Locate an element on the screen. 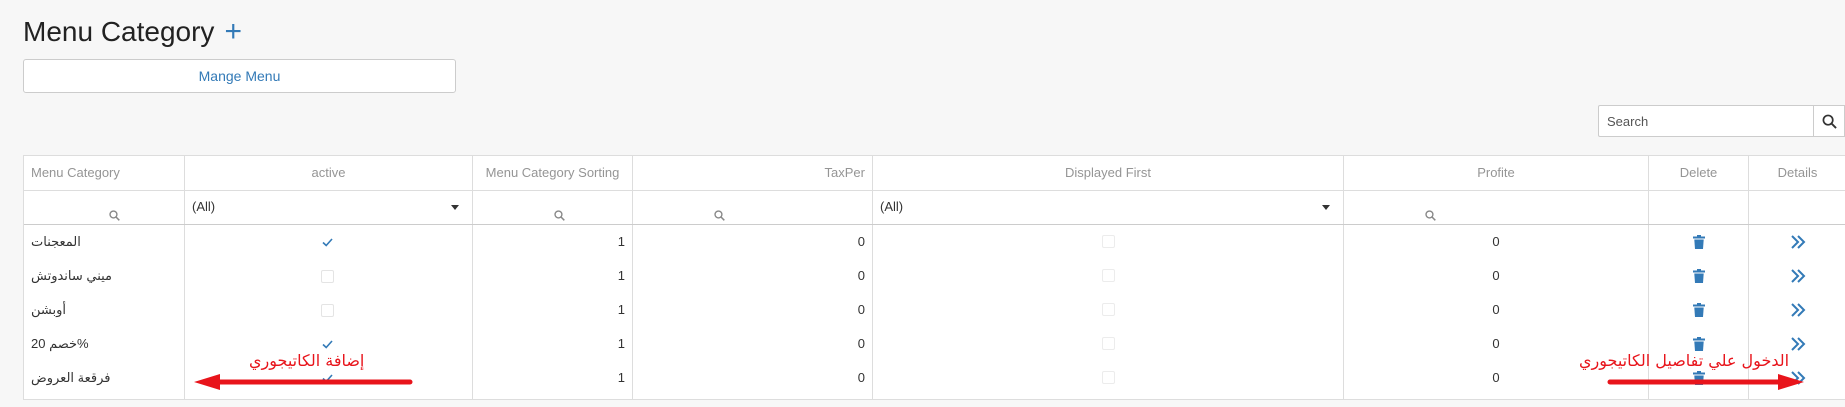 This screenshot has width=1845, height=407. row-category-name: أوبشن is located at coordinates (49, 309).